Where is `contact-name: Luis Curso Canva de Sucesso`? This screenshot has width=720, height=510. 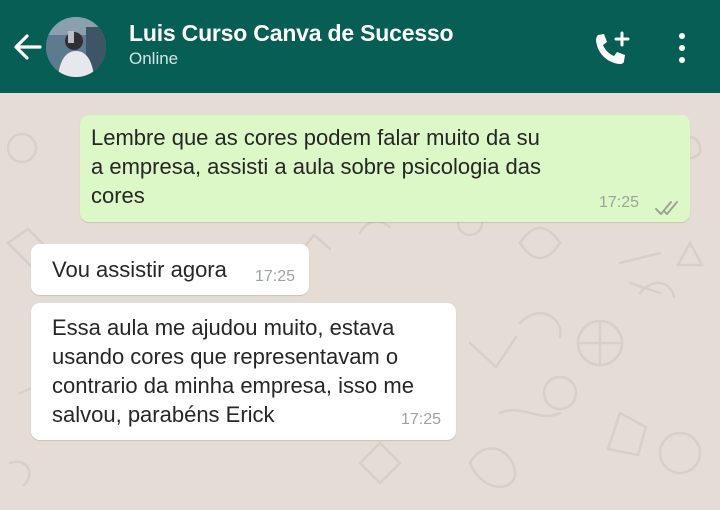 contact-name: Luis Curso Canva de Sucesso is located at coordinates (291, 33).